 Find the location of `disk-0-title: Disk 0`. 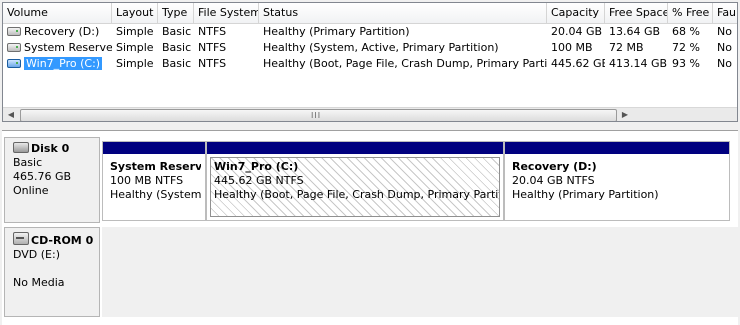

disk-0-title: Disk 0 is located at coordinates (50, 148).